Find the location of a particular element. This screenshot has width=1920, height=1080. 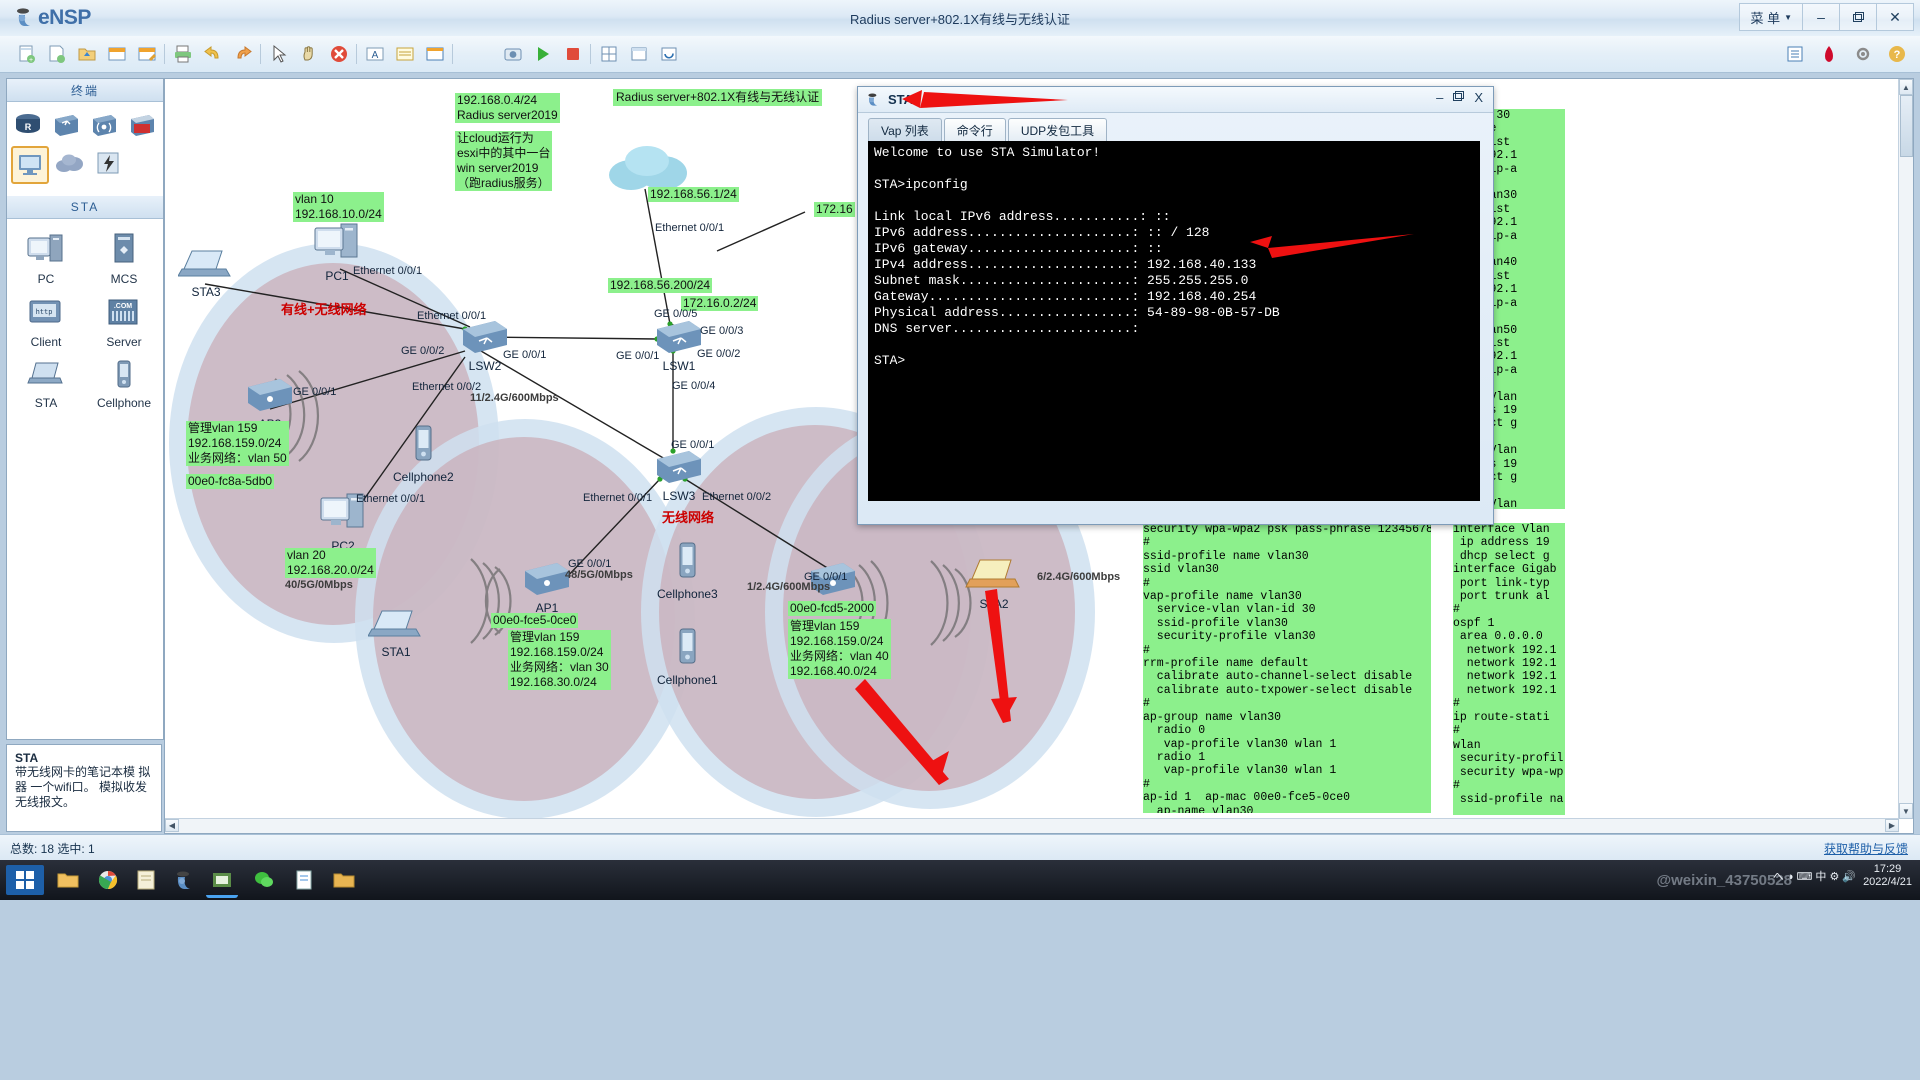

app-brand: eNSP is located at coordinates (64, 17).